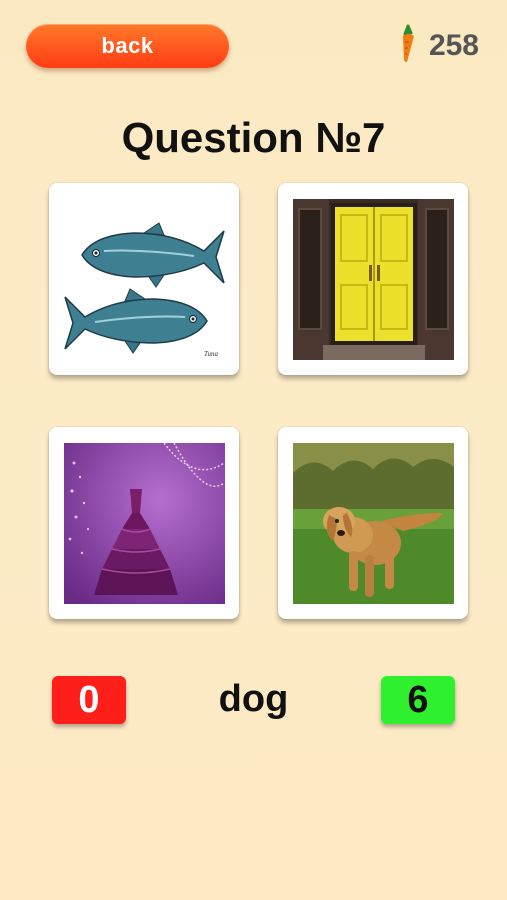 Image resolution: width=507 pixels, height=900 pixels. I want to click on choice-tile-door, so click(373, 279).